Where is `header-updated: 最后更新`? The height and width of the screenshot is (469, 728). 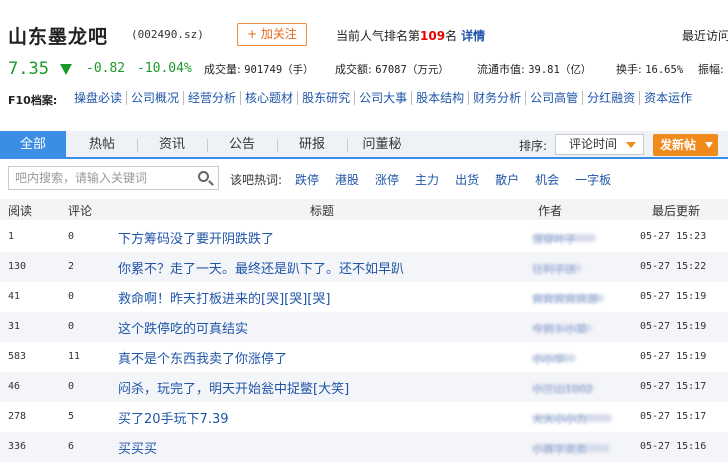
header-updated: 最后更新 is located at coordinates (676, 211).